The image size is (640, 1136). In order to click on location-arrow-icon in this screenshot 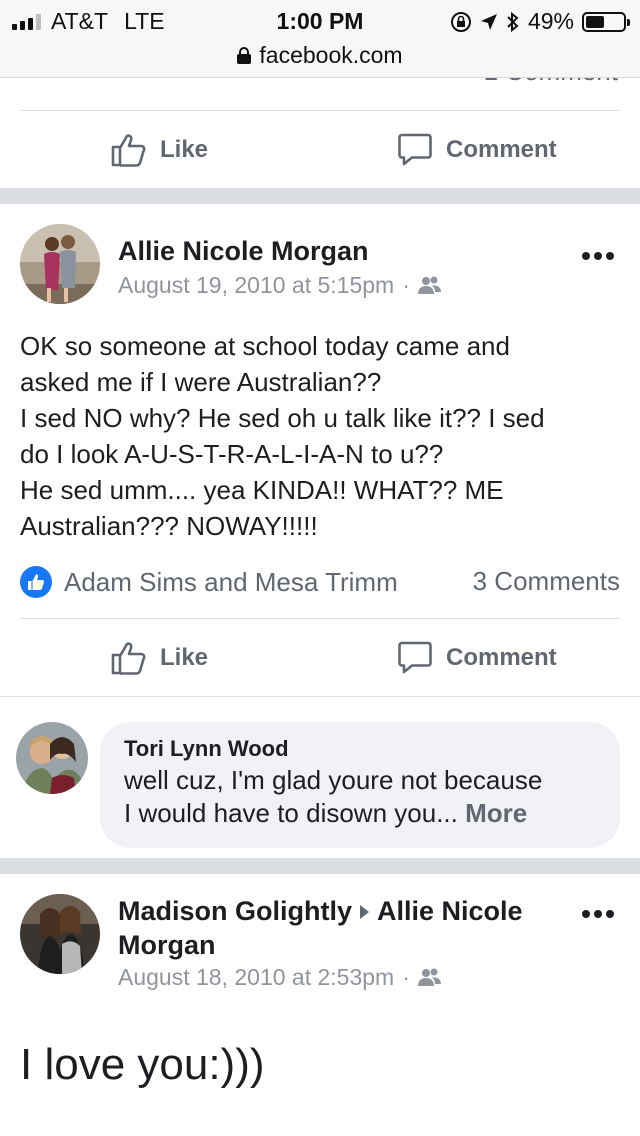, I will do `click(488, 21)`.